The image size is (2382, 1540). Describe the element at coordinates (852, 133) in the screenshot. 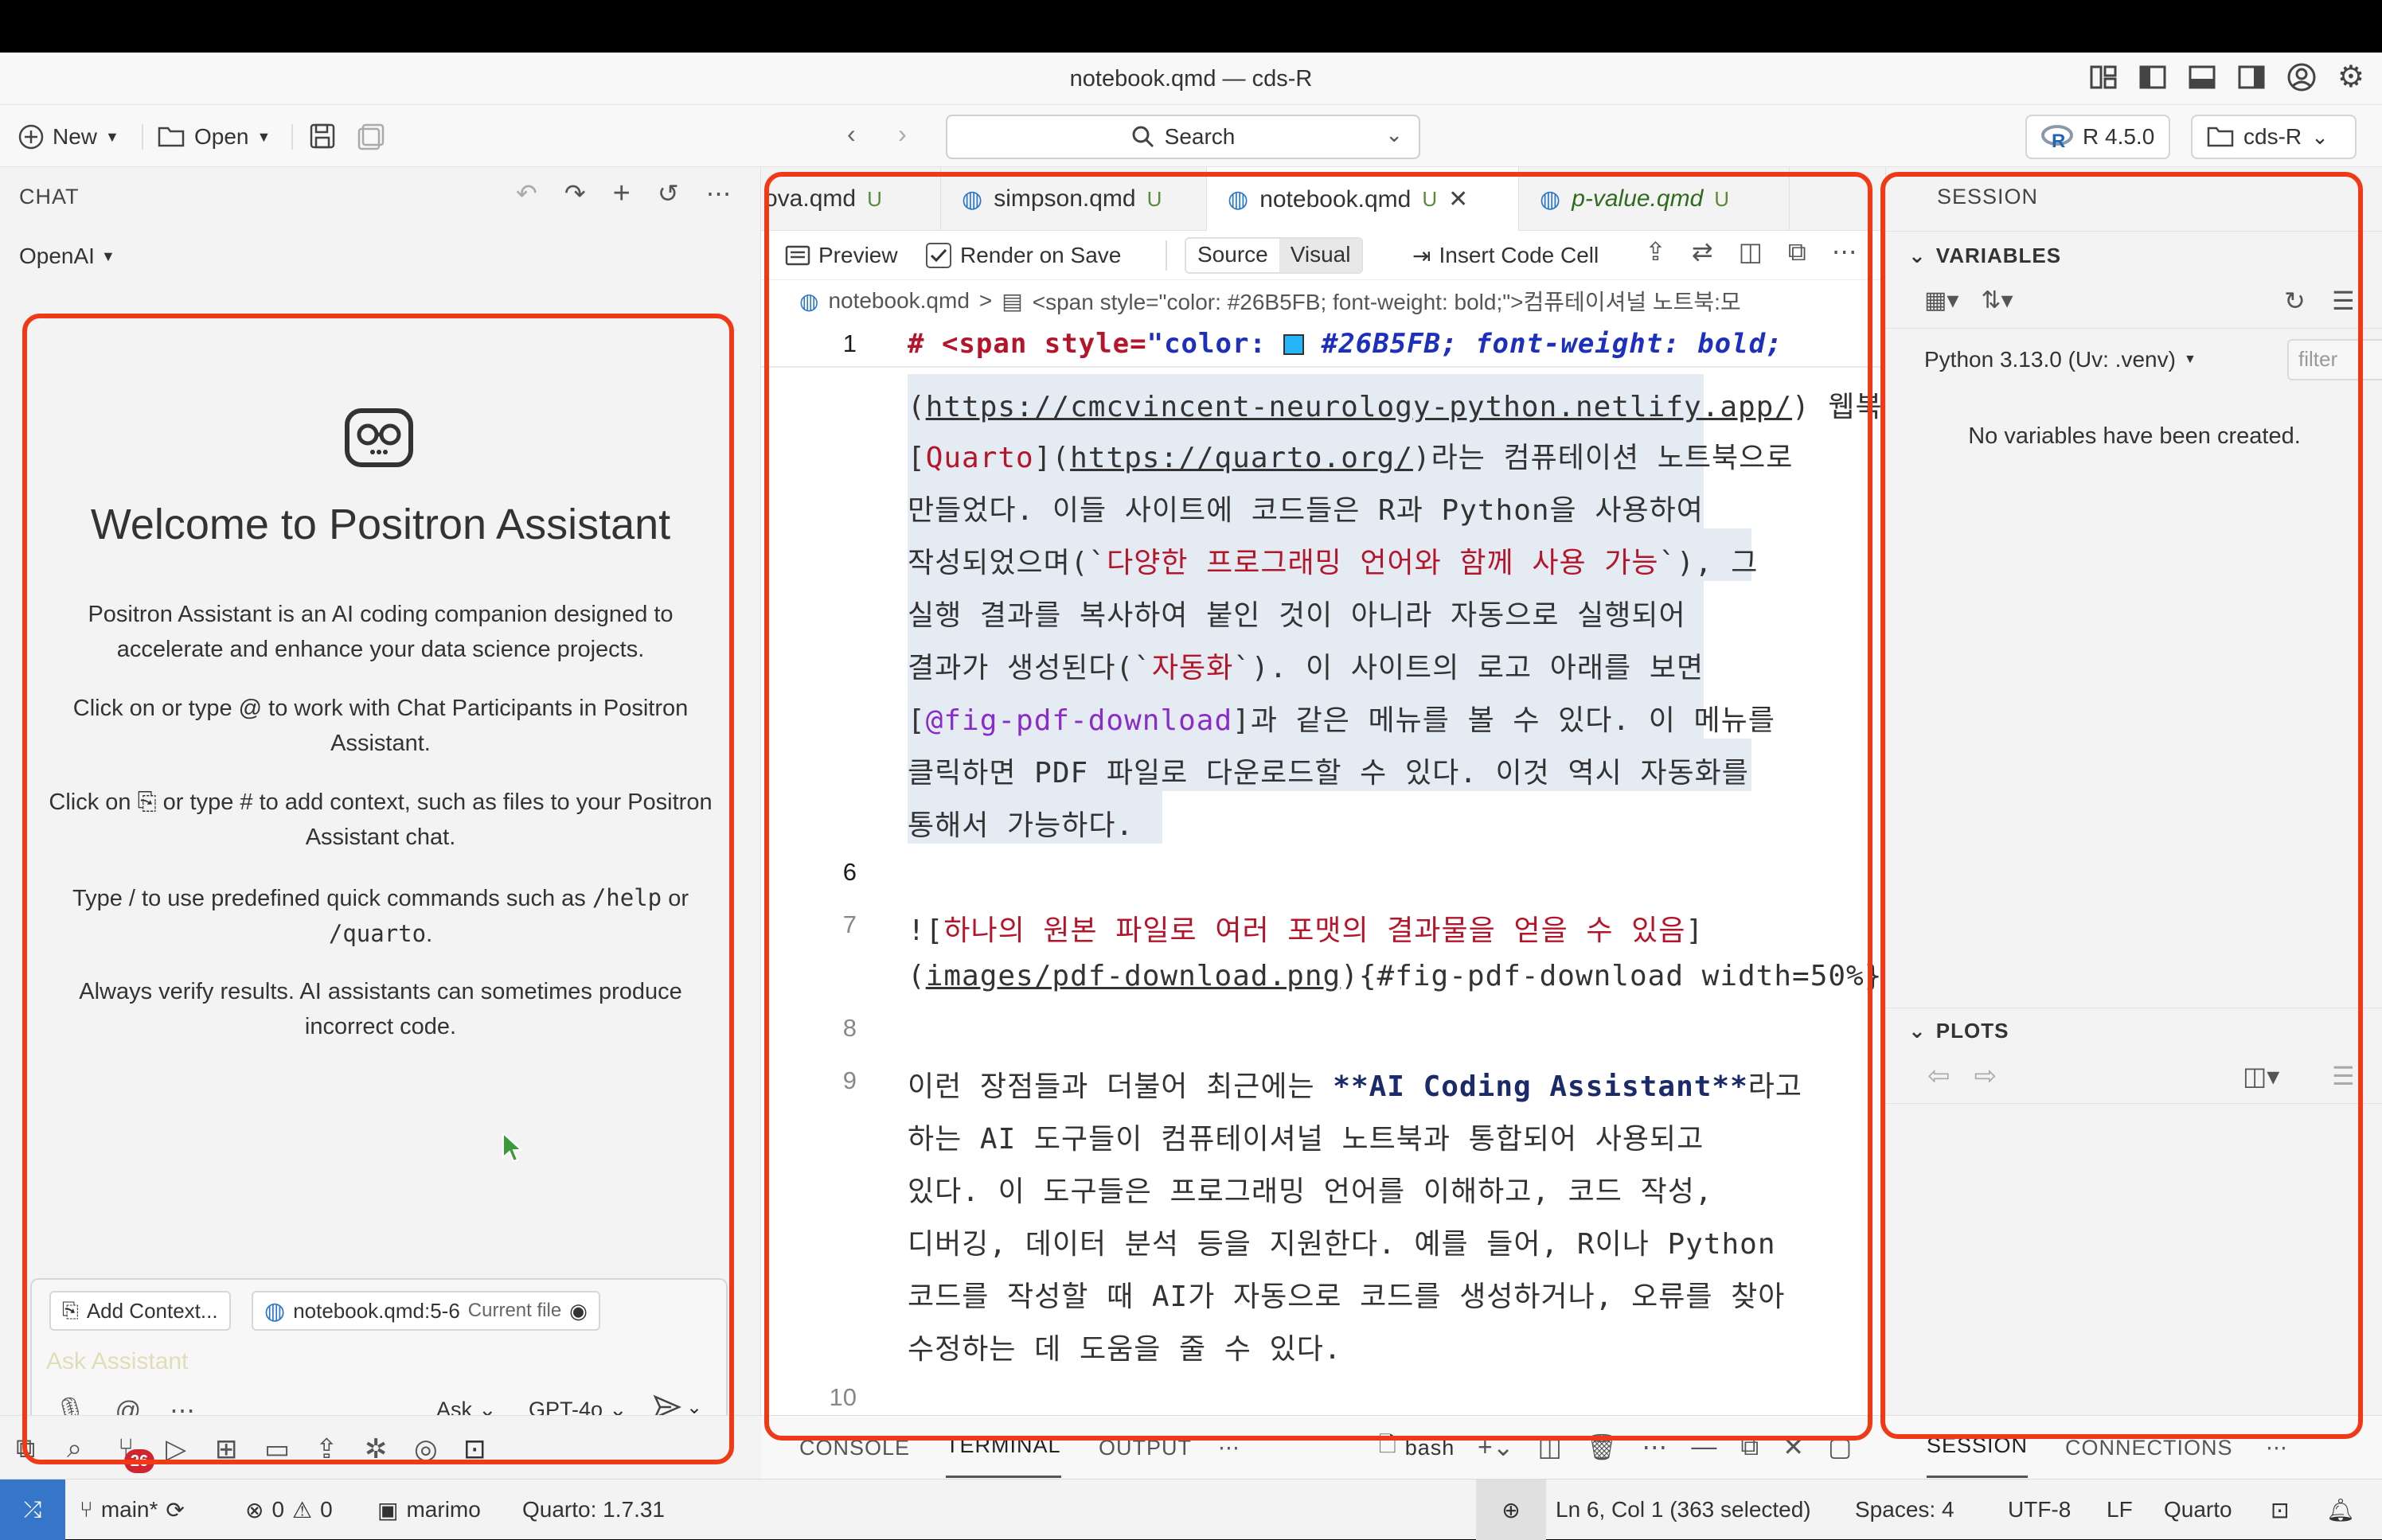

I see `back-arrow-icon: ‹` at that location.